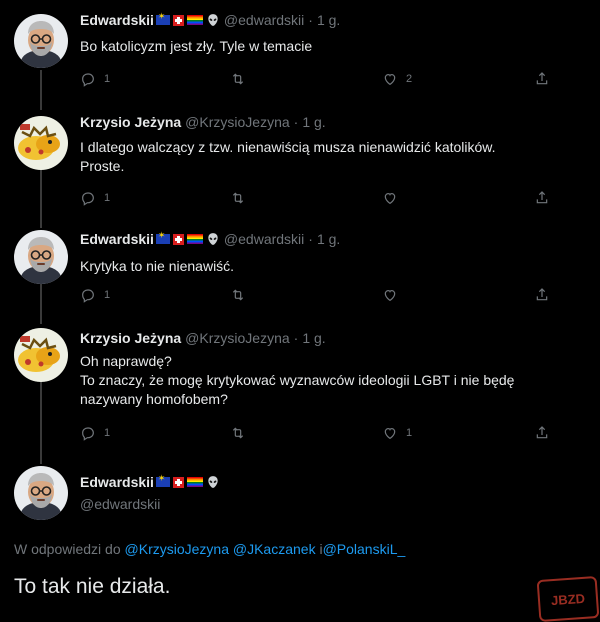 The height and width of the screenshot is (622, 600). Describe the element at coordinates (92, 586) in the screenshot. I see `main-tweet-text: To tak nie działa.` at that location.